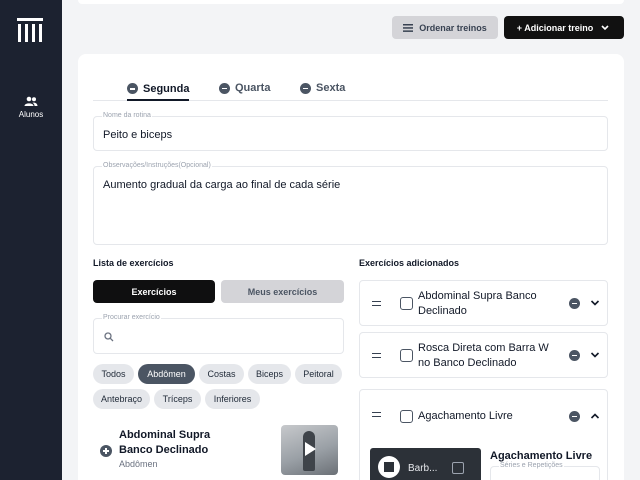  I want to click on tab-sexta: Sexta, so click(322, 88).